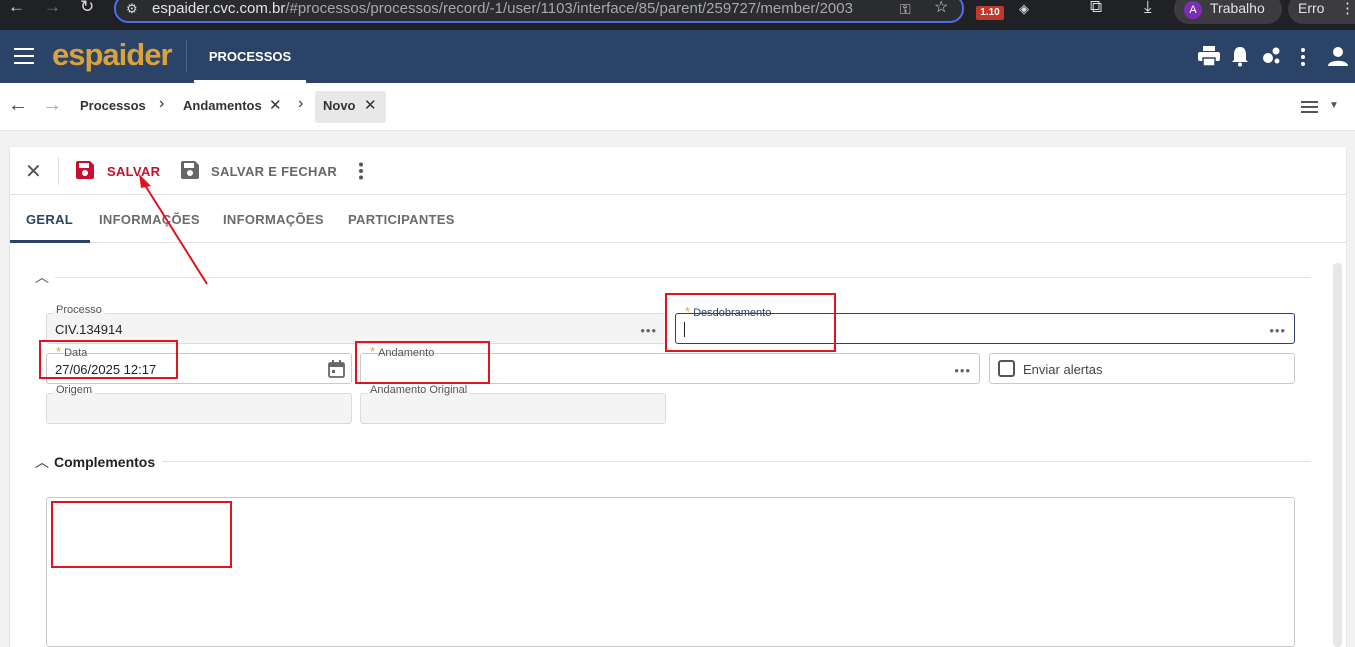  I want to click on browser-menu-icon: ⋮, so click(1347, 8).